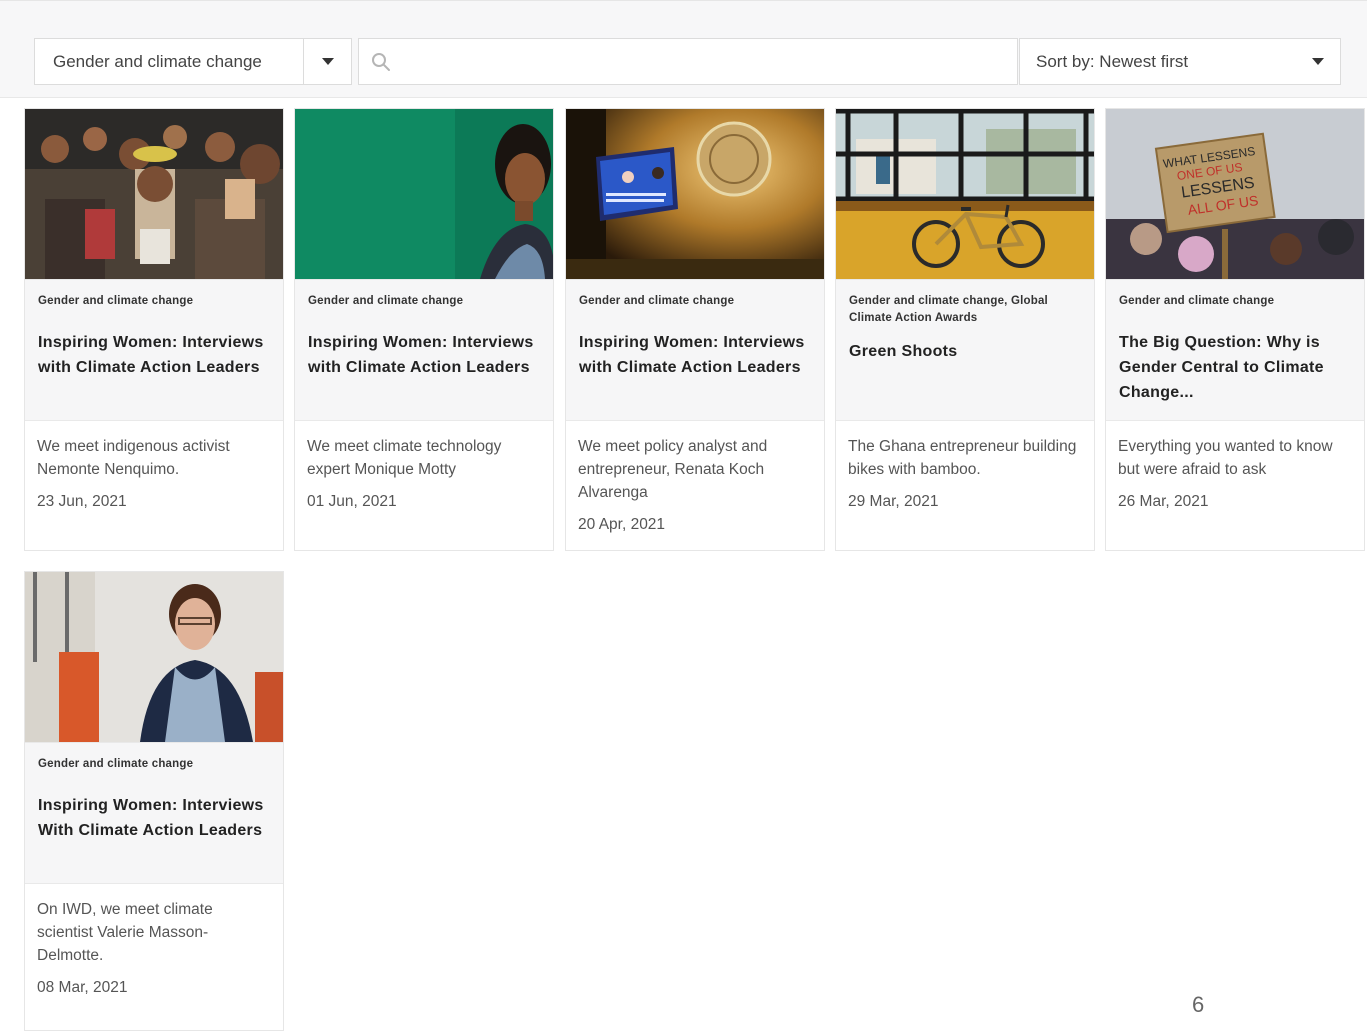 The height and width of the screenshot is (1031, 1367). Describe the element at coordinates (1235, 194) in the screenshot. I see `card-image-protest-sign: WHAT LESSENS ONE OF US LESSENS ALL OF US` at that location.